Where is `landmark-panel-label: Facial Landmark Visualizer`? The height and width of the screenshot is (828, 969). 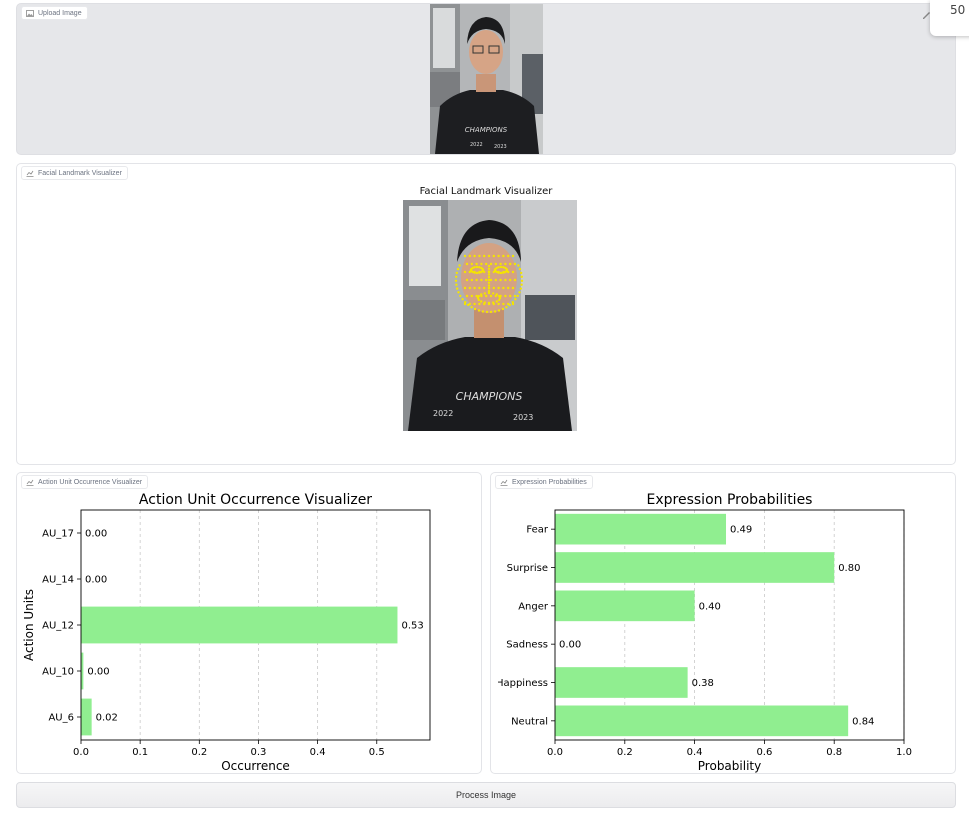 landmark-panel-label: Facial Landmark Visualizer is located at coordinates (74, 173).